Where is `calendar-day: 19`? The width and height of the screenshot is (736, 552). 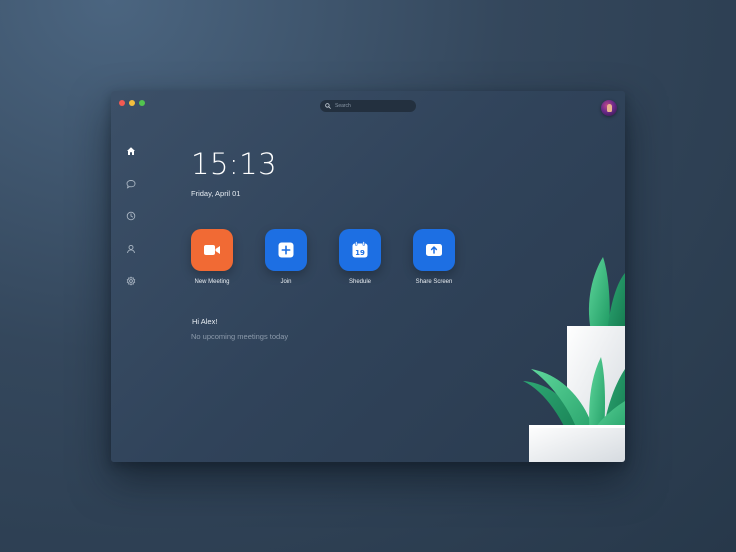 calendar-day: 19 is located at coordinates (360, 253).